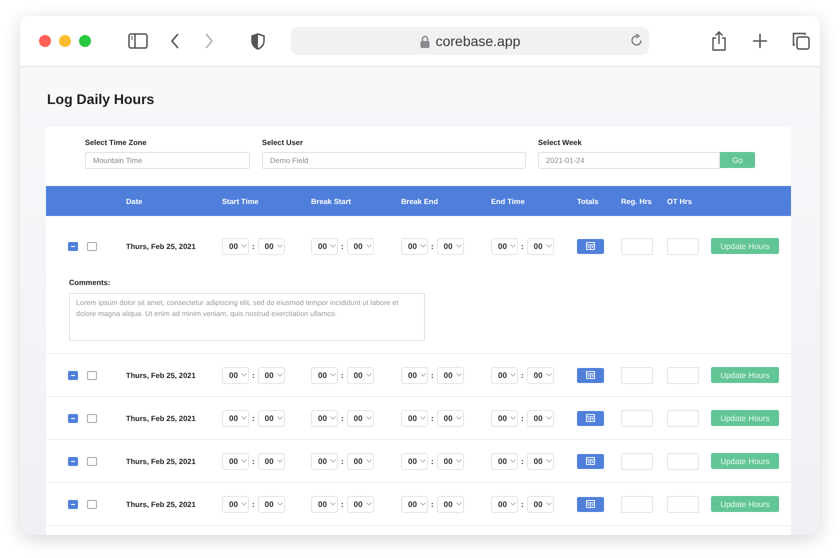 The width and height of the screenshot is (840, 558). I want to click on page-title: Log Daily Hours, so click(101, 99).